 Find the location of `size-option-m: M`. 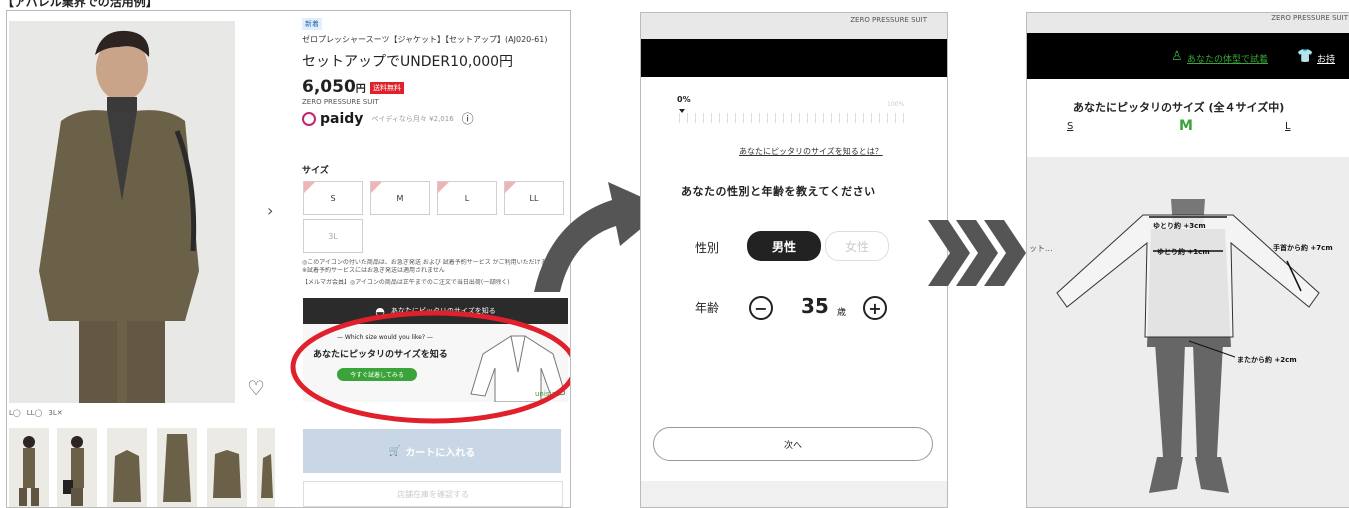

size-option-m: M is located at coordinates (400, 198).